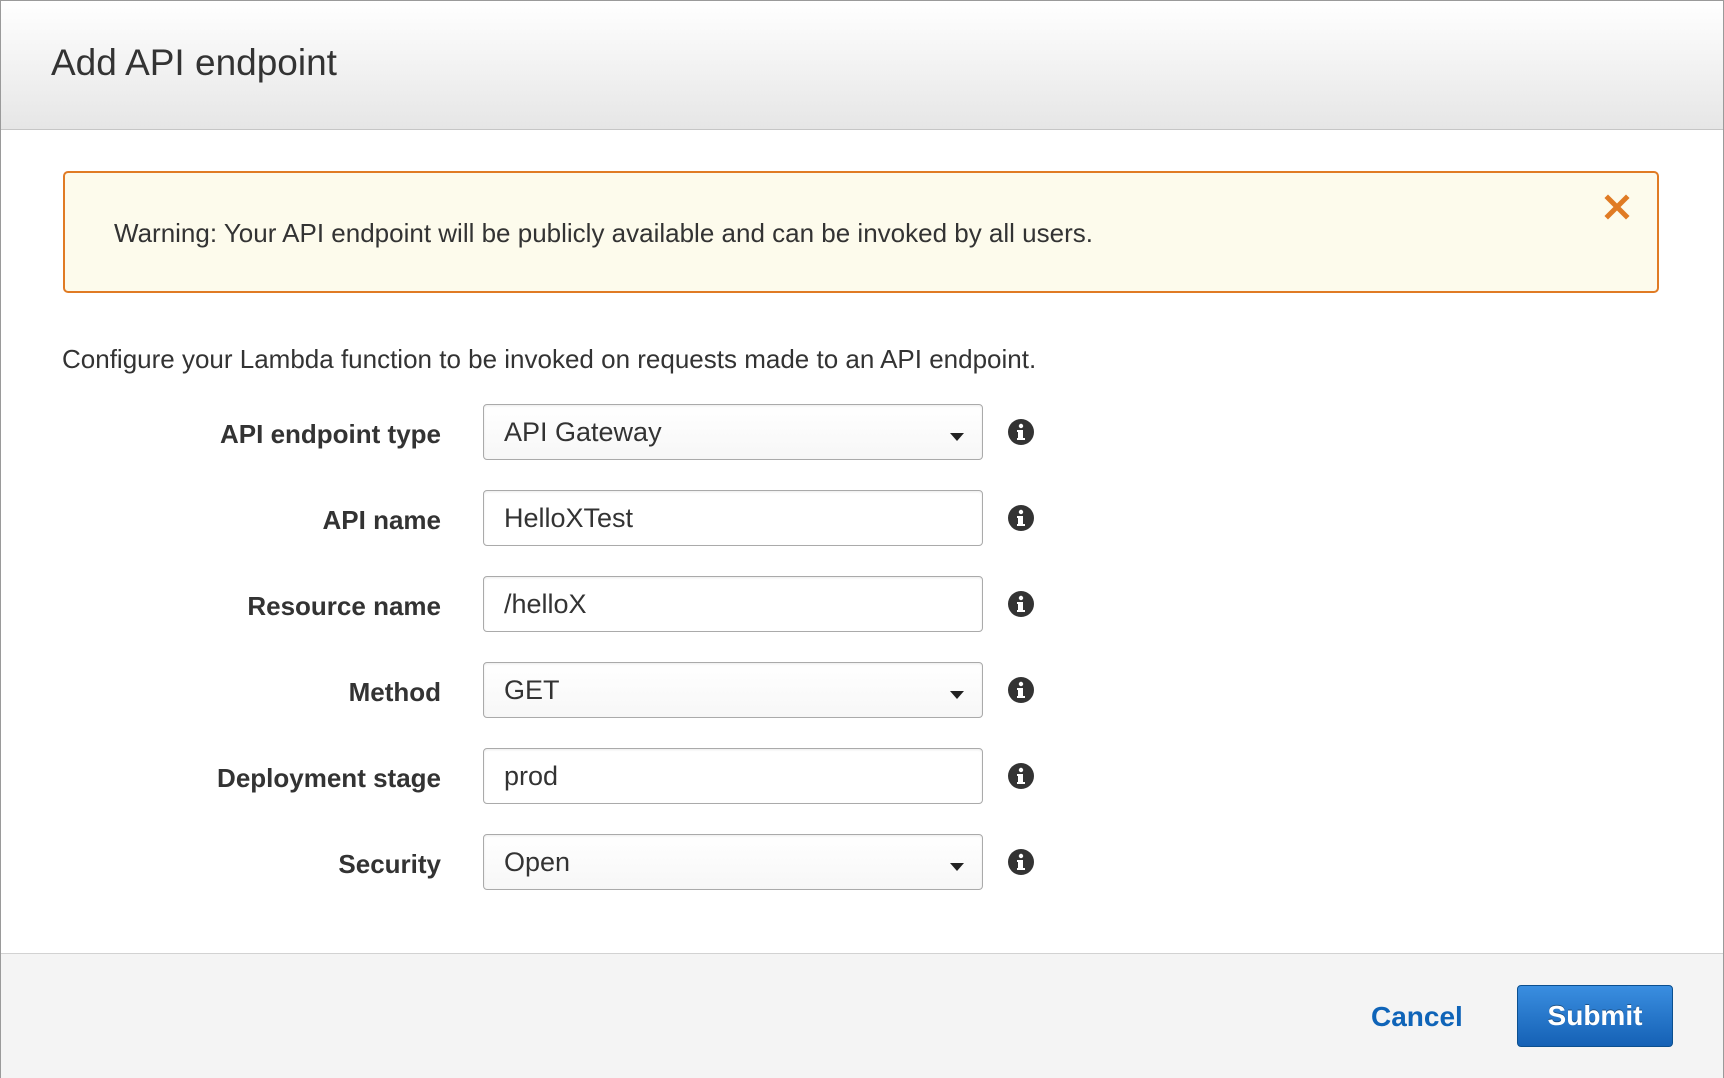 The image size is (1724, 1078). I want to click on deployment-stage-input, so click(733, 776).